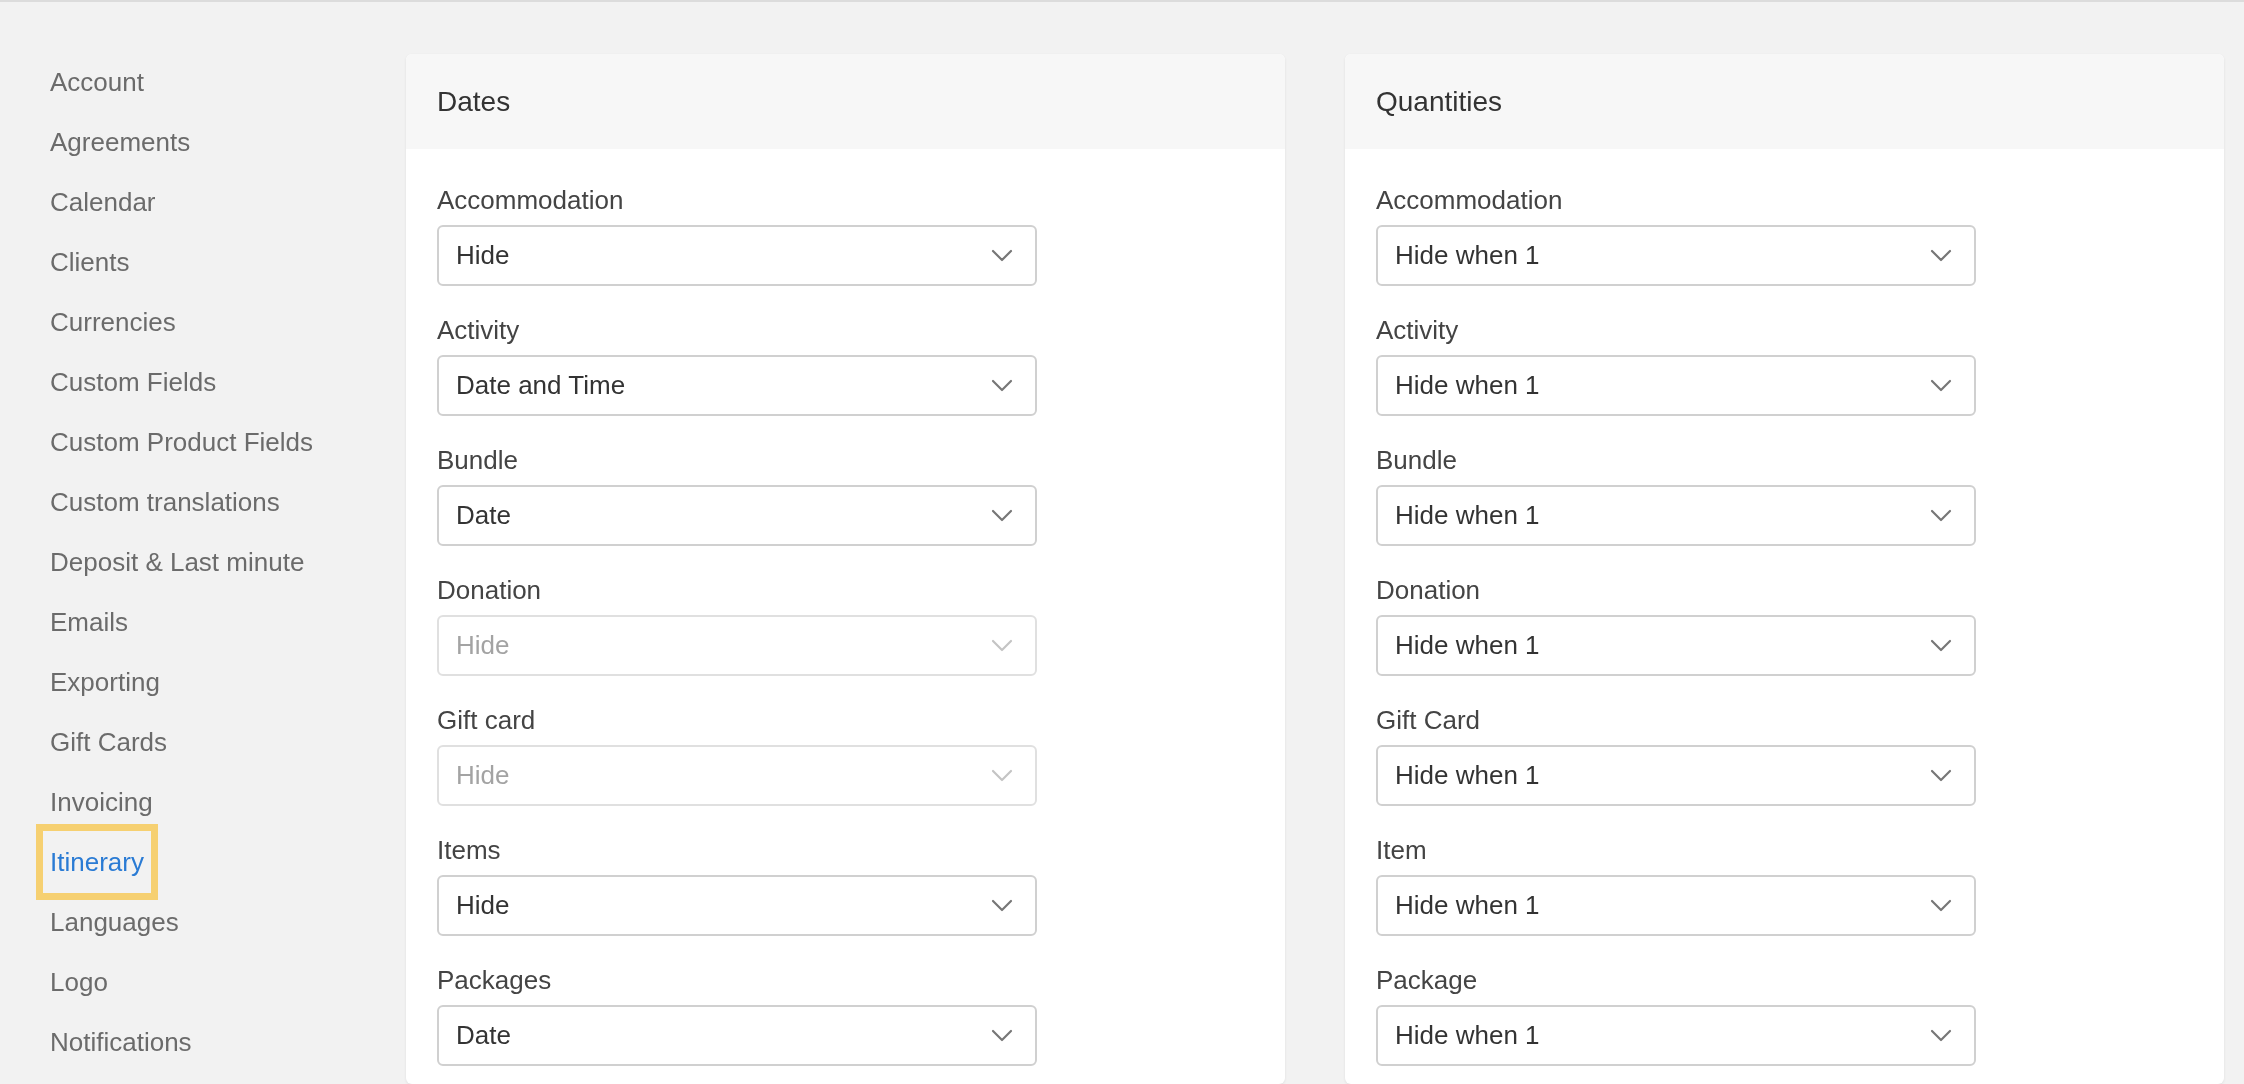 Image resolution: width=2244 pixels, height=1084 pixels. I want to click on sidebar-link: Gift Cards, so click(109, 742).